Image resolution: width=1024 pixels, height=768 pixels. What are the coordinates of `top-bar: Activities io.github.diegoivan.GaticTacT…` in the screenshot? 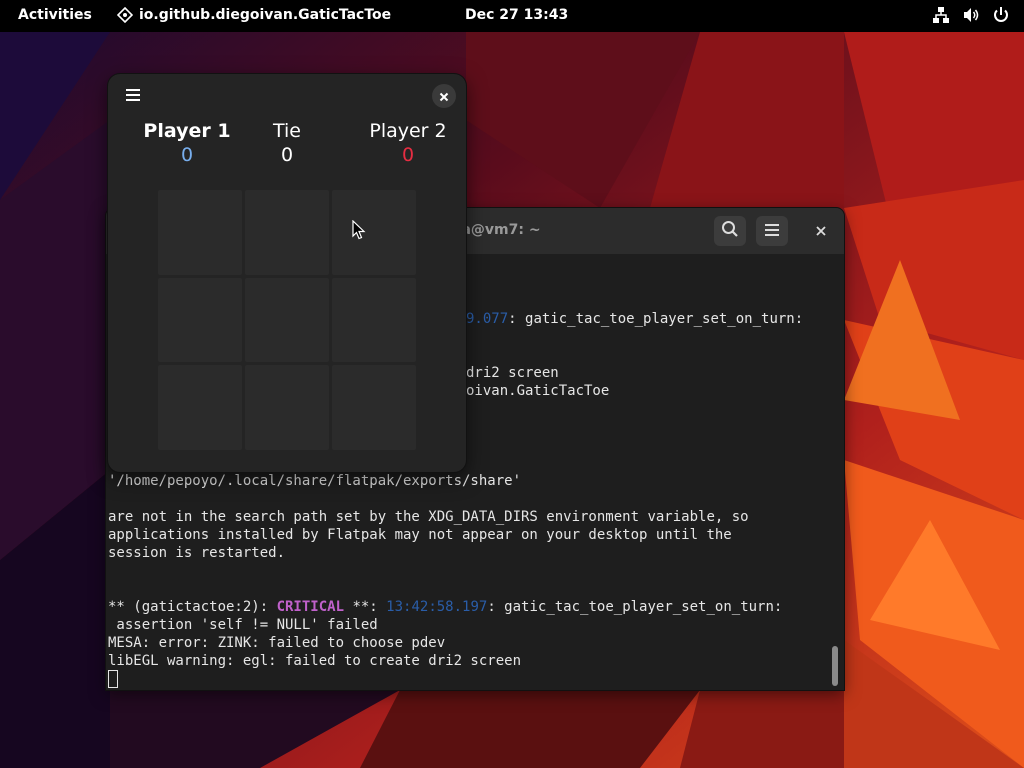 It's located at (512, 16).